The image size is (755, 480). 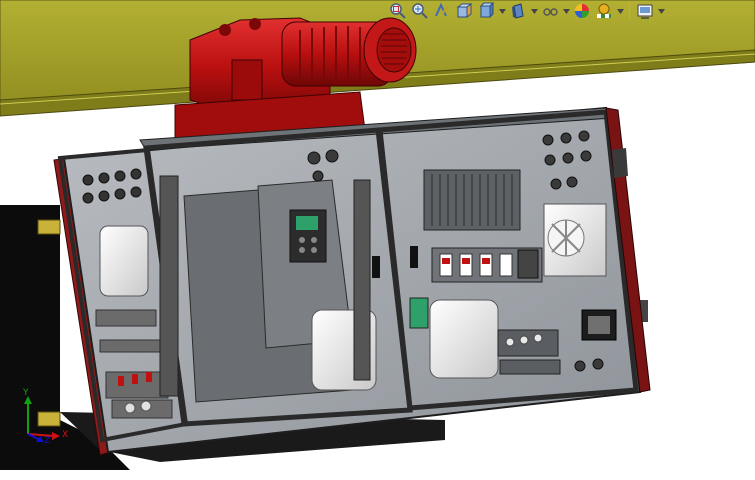 What do you see at coordinates (518, 11) in the screenshot?
I see `display-style-icon` at bounding box center [518, 11].